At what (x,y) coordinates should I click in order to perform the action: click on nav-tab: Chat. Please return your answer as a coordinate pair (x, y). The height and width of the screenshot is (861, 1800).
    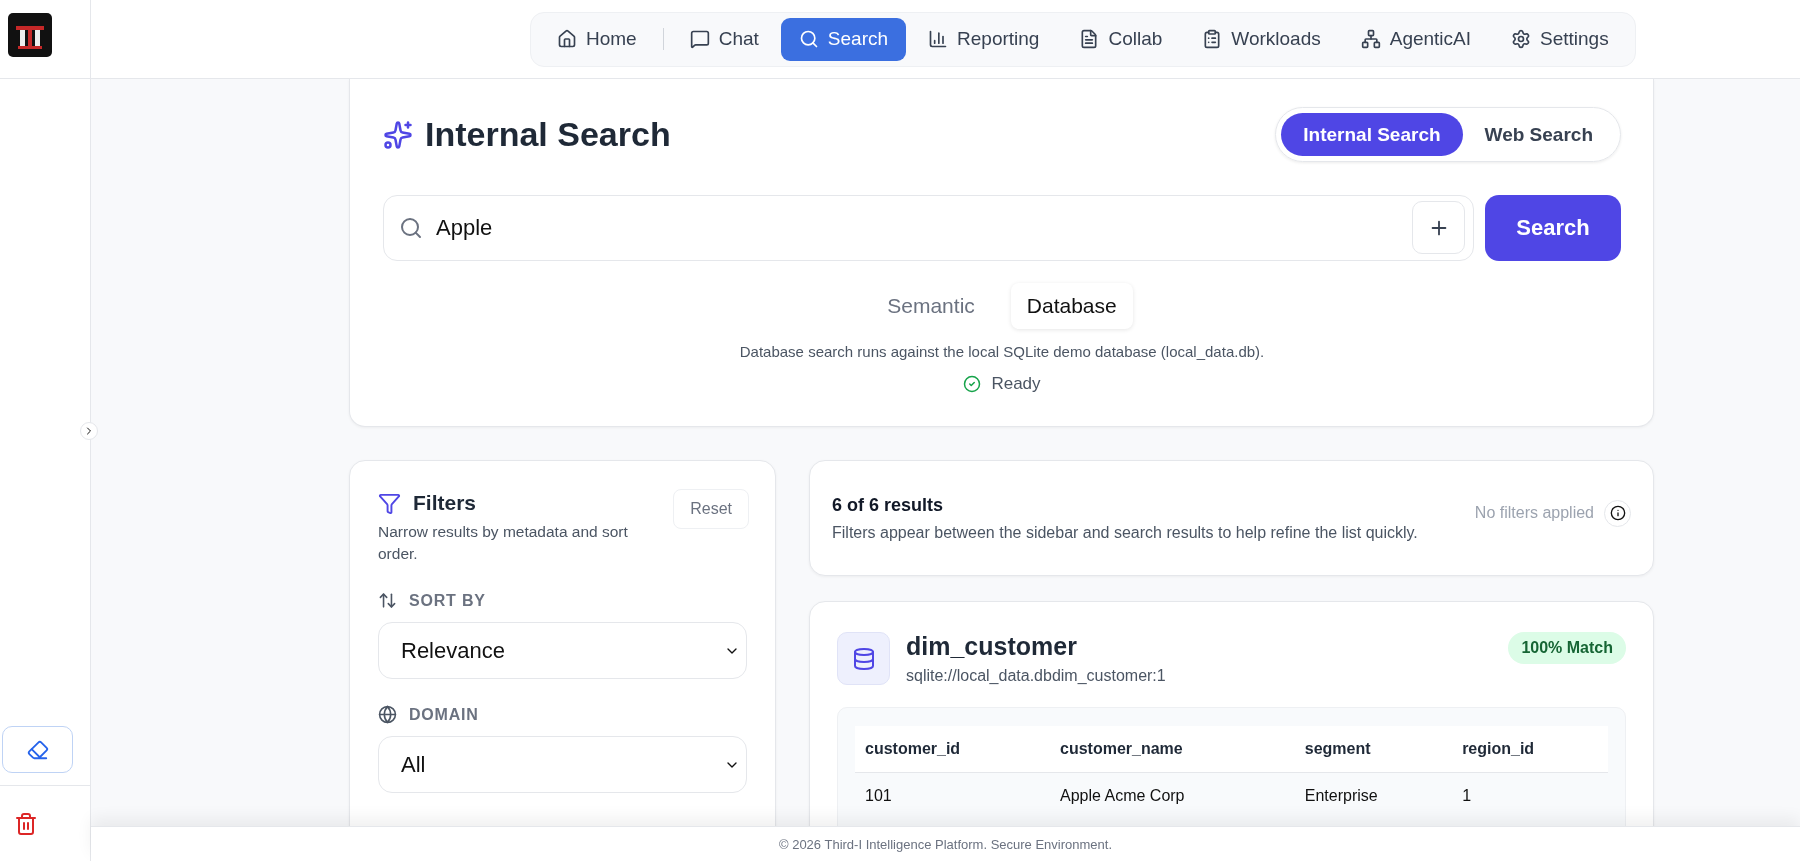
    Looking at the image, I should click on (724, 39).